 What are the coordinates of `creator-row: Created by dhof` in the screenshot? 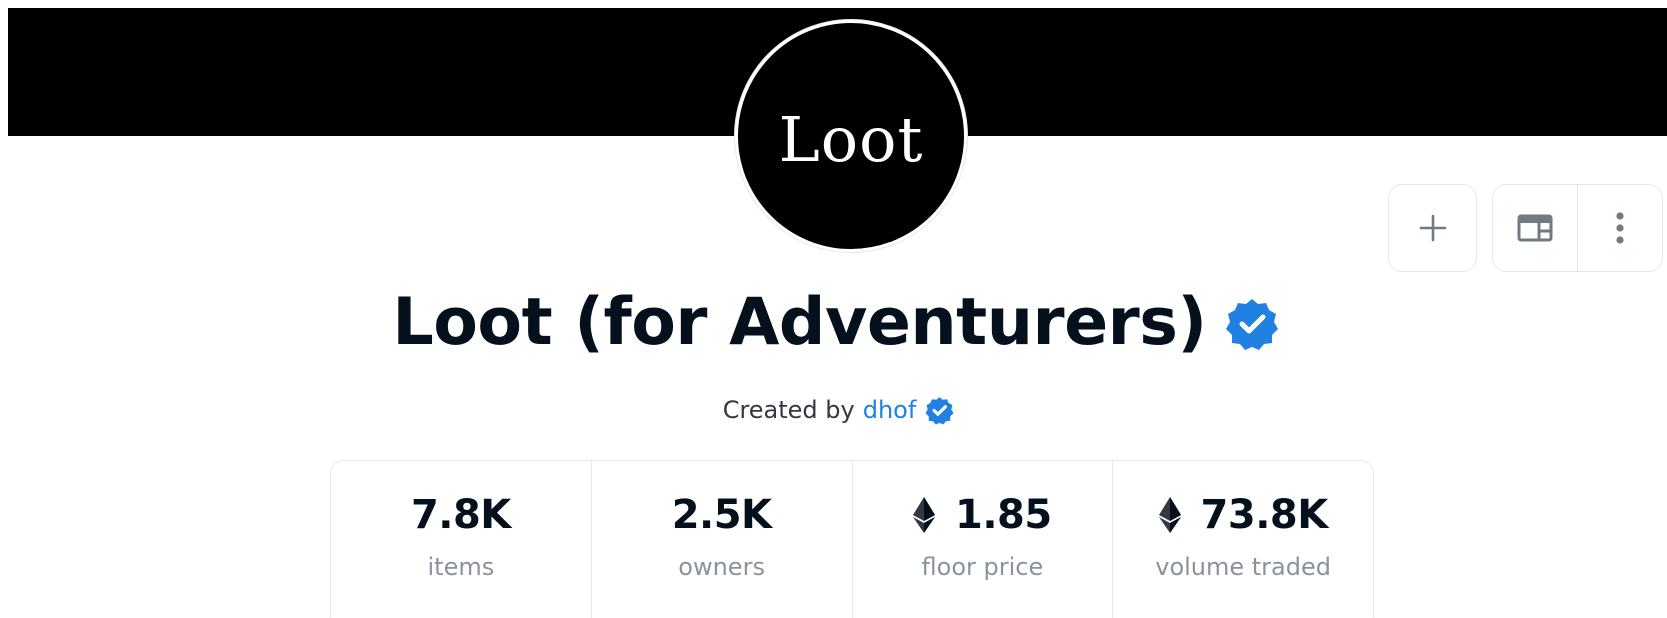 It's located at (833, 410).